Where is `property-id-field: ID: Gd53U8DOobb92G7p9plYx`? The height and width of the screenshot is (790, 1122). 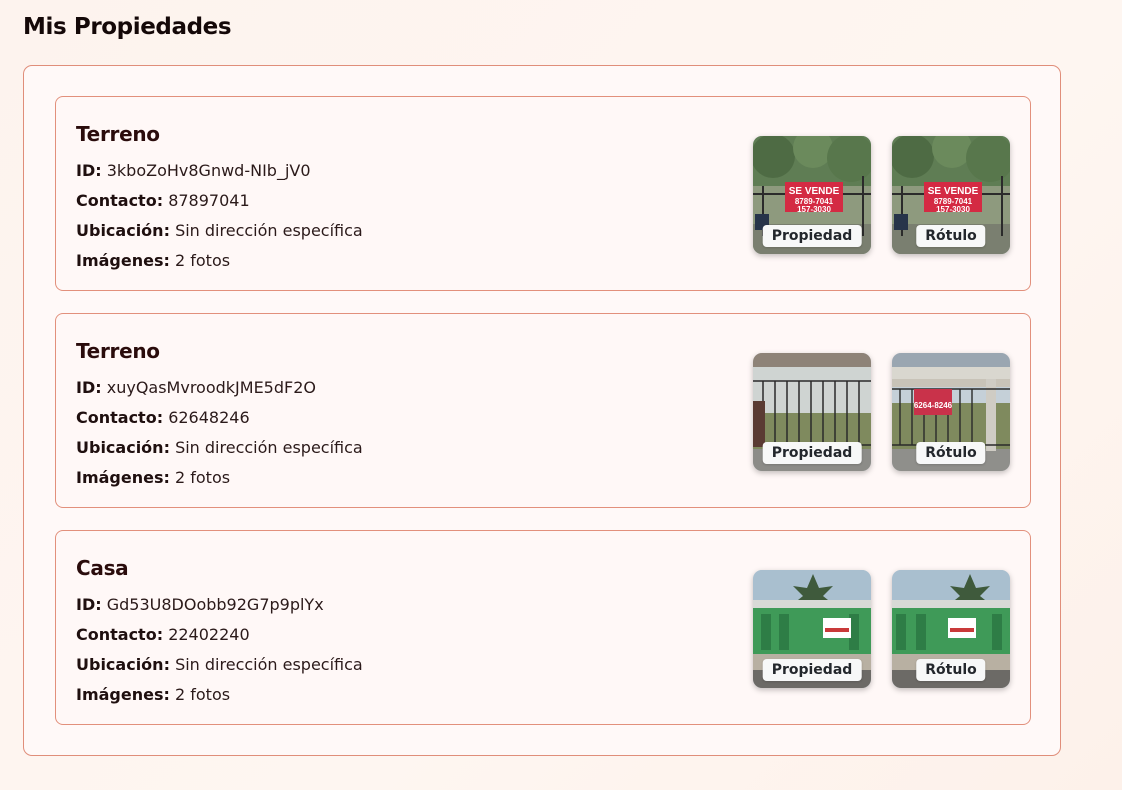
property-id-field: ID: Gd53U8DOobb92G7p9plYx is located at coordinates (200, 604).